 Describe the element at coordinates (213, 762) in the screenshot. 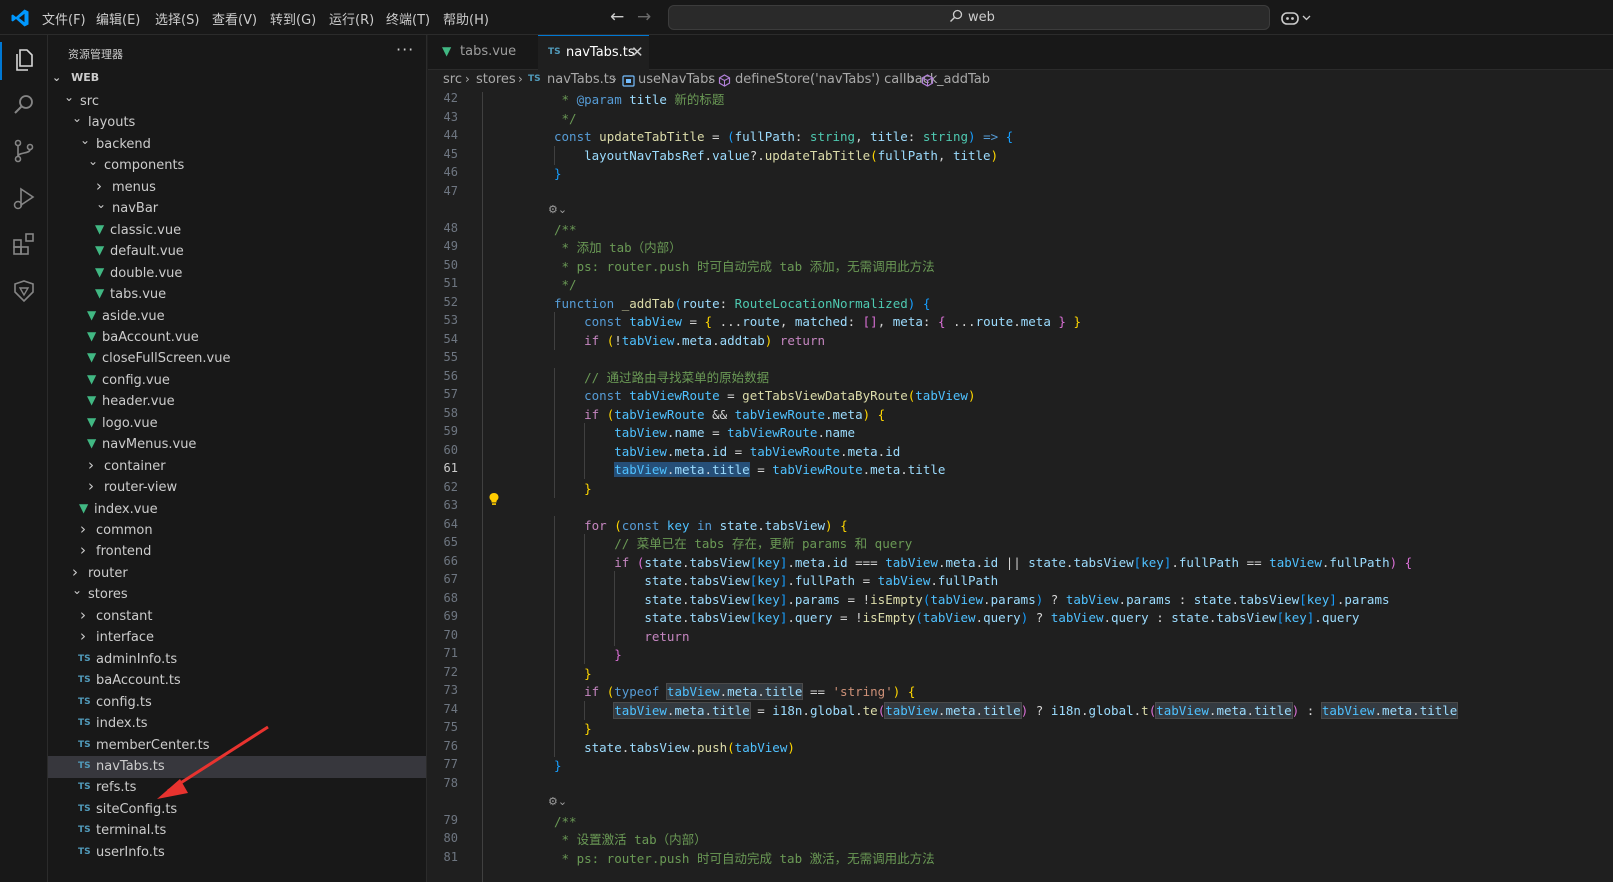

I see `annotation-arrow` at that location.